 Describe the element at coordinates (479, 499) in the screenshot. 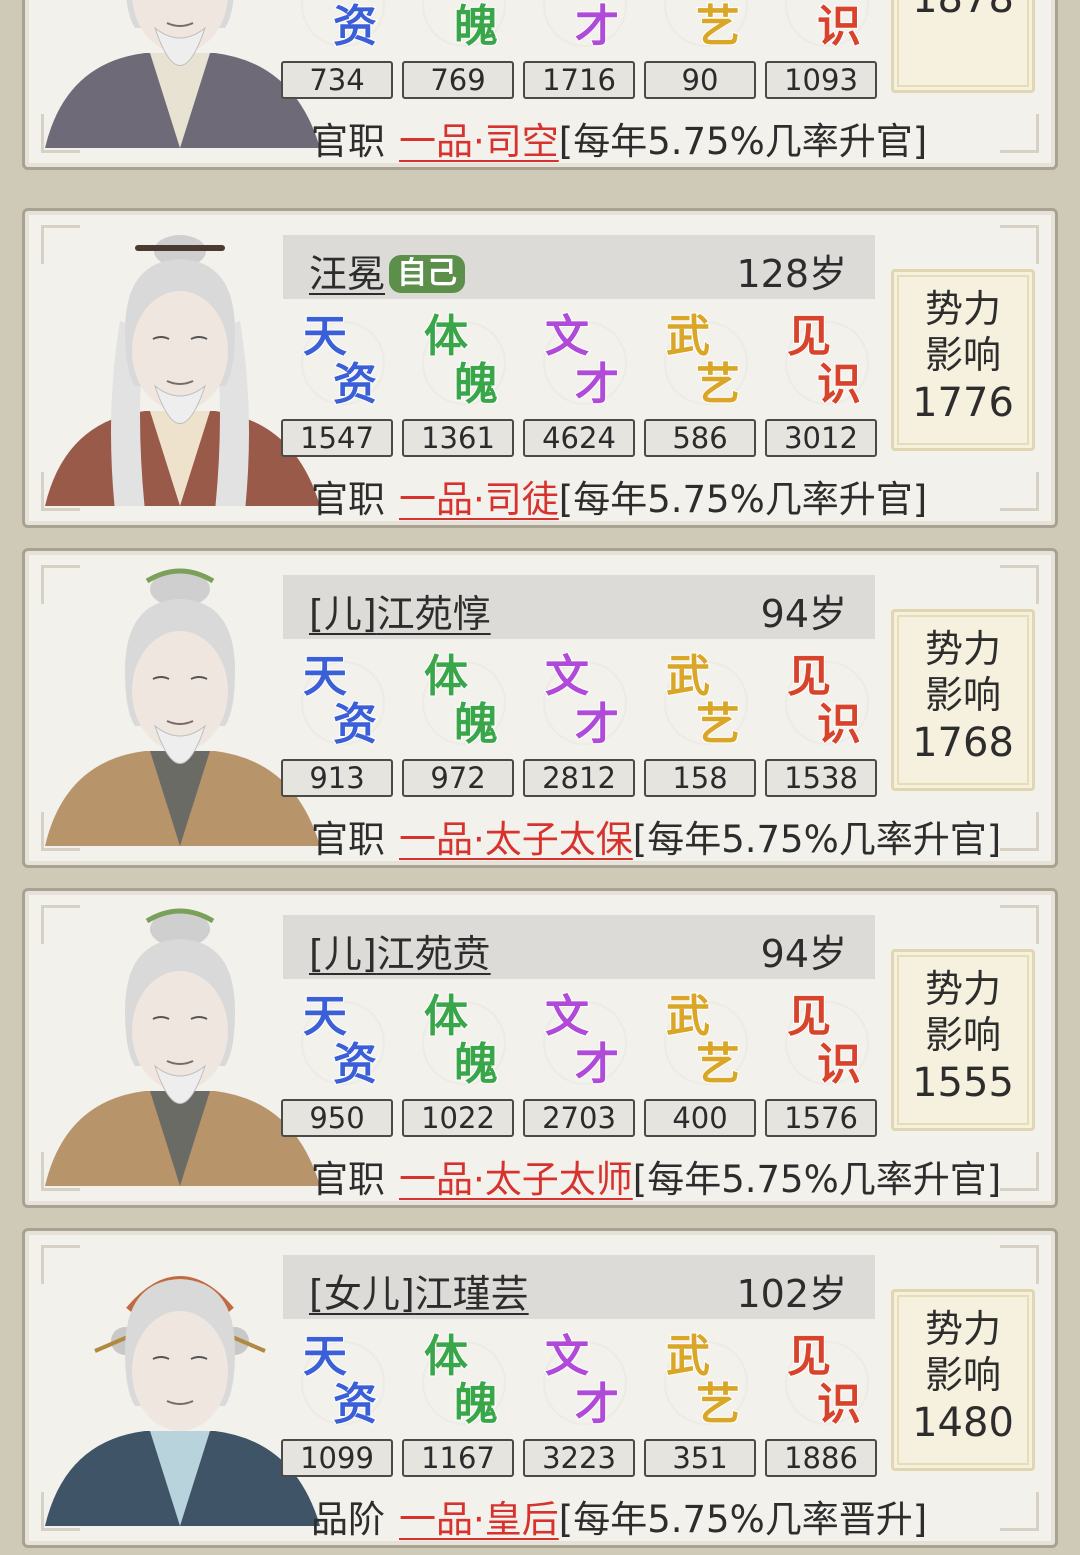

I see `office-title-link: 一品·司徒` at that location.